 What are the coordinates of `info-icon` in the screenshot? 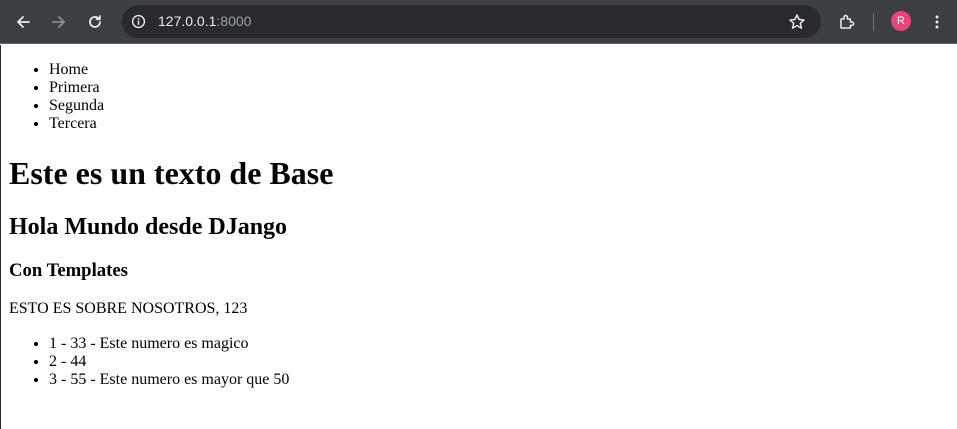 It's located at (138, 21).